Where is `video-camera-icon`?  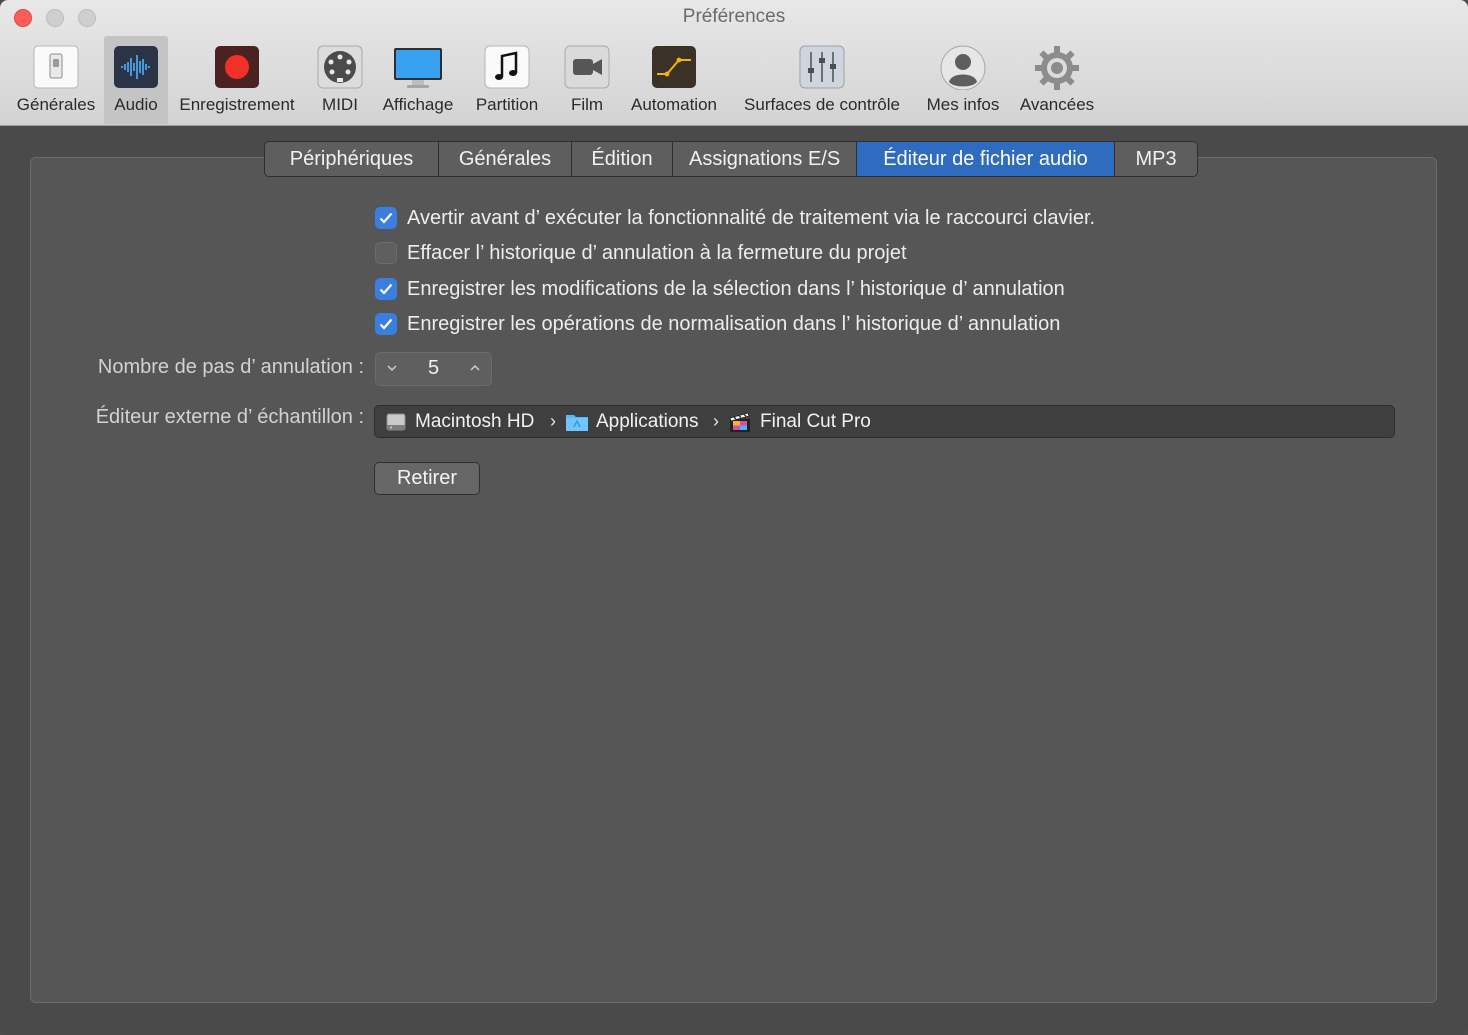 video-camera-icon is located at coordinates (587, 67).